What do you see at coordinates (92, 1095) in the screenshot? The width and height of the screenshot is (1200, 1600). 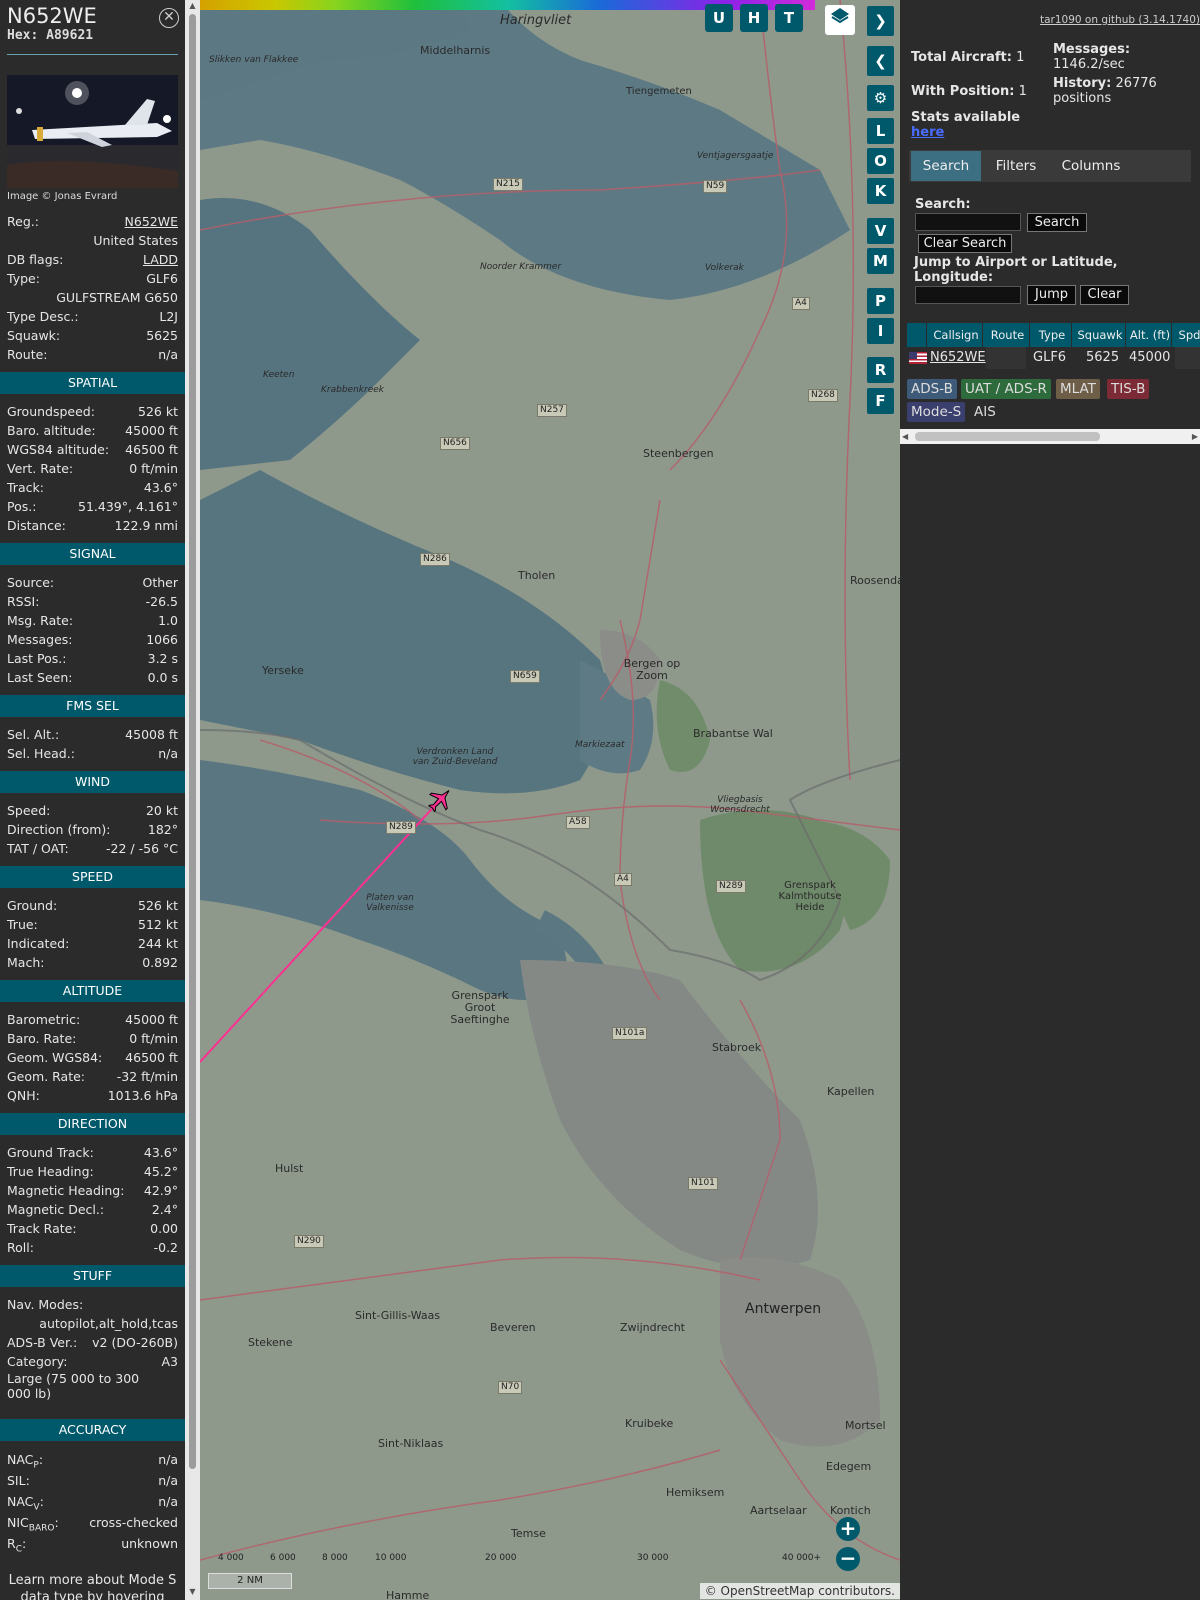 I see `info-row: QNH: 1013.6 hPa` at bounding box center [92, 1095].